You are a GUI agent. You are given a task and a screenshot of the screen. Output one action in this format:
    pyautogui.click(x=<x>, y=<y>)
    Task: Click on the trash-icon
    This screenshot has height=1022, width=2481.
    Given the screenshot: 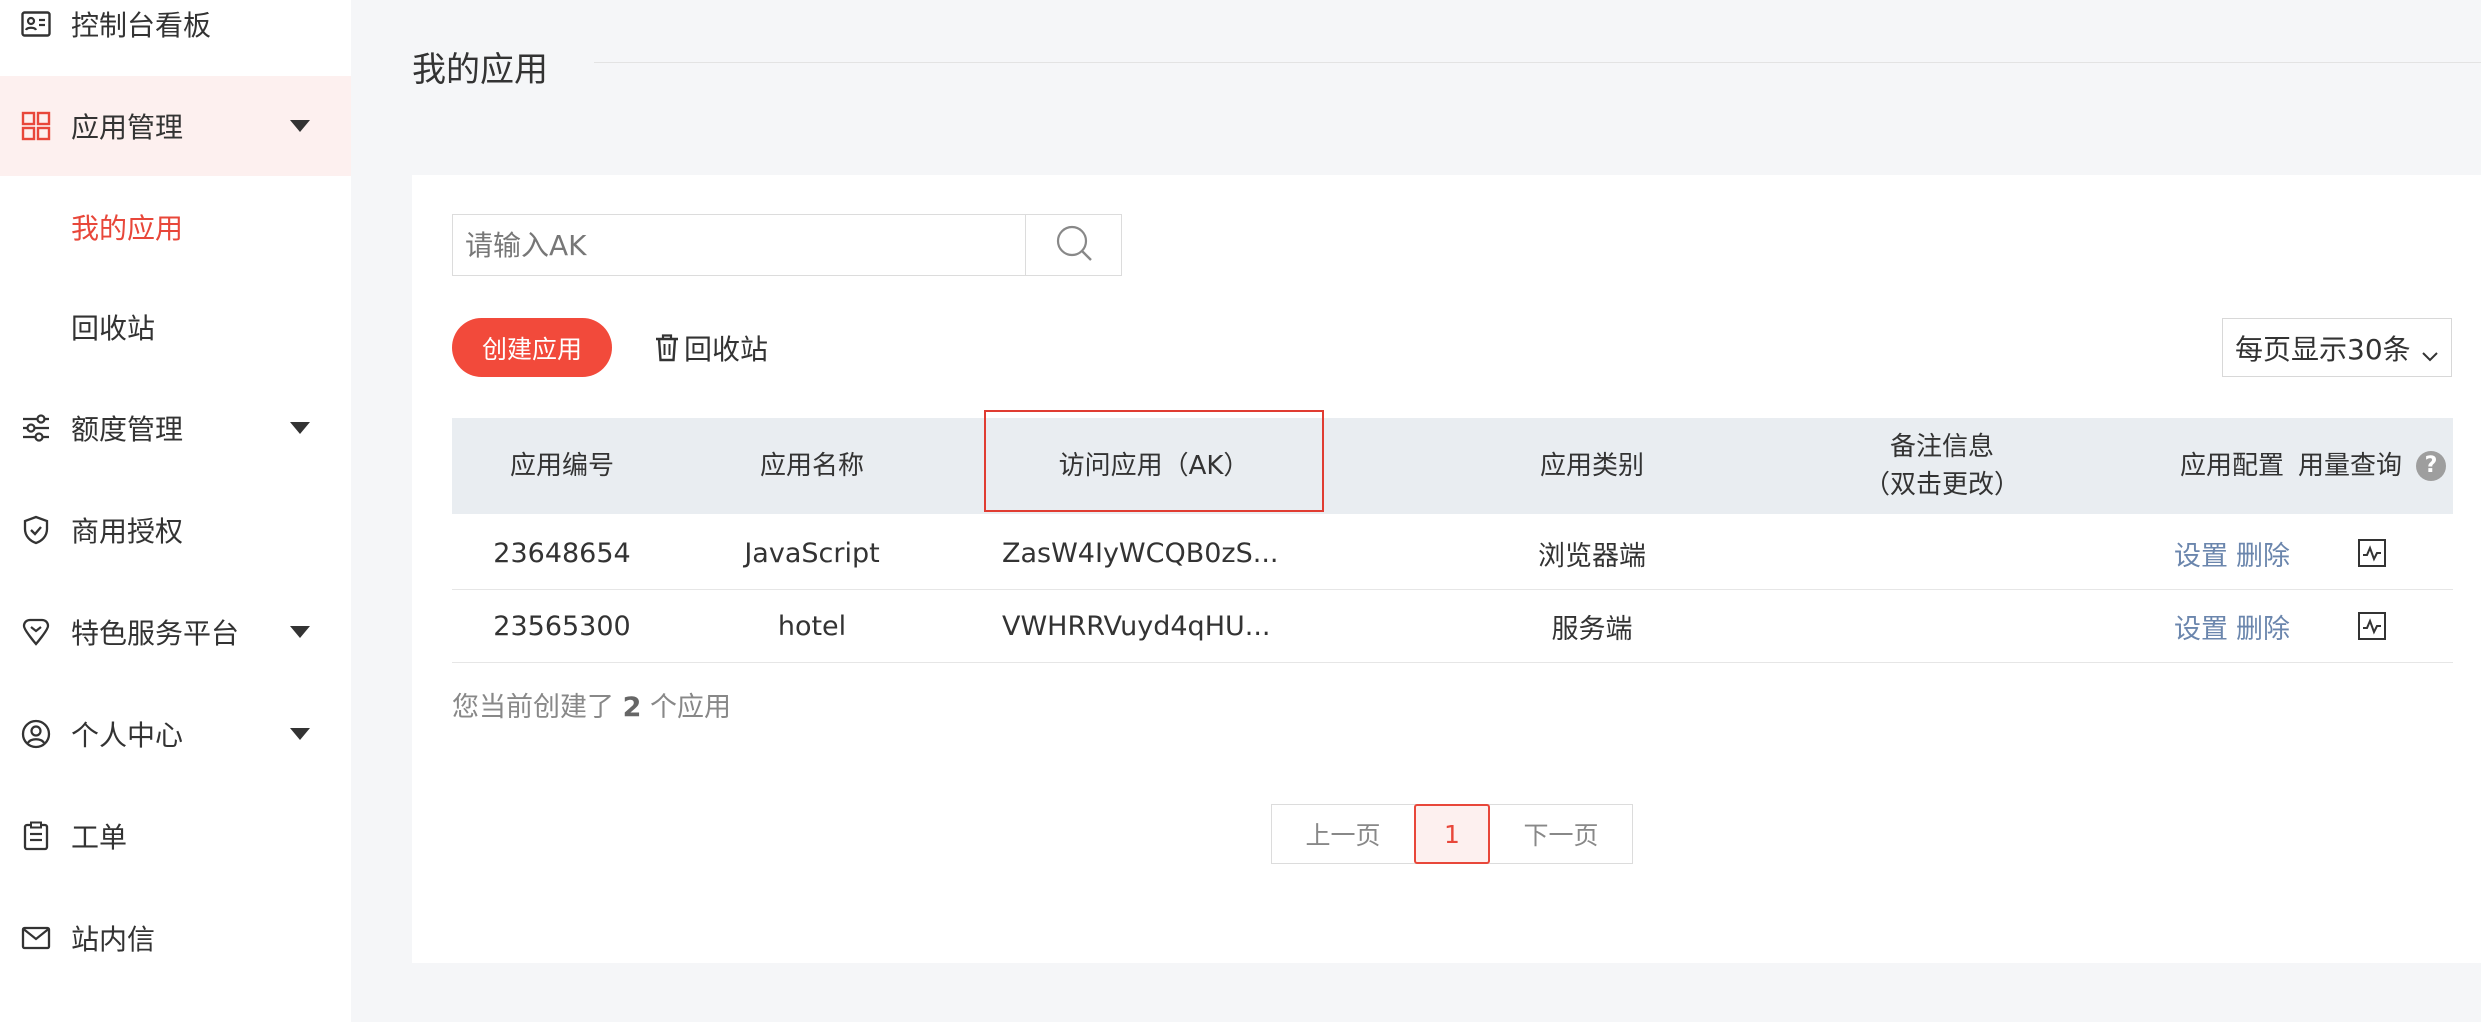 What is the action you would take?
    pyautogui.click(x=667, y=348)
    